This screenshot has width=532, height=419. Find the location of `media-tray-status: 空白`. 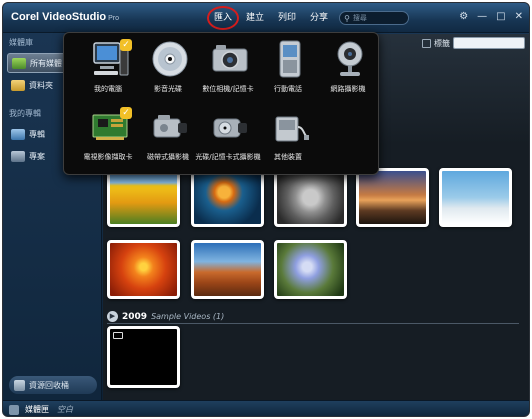

media-tray-status: 空白 is located at coordinates (65, 409).